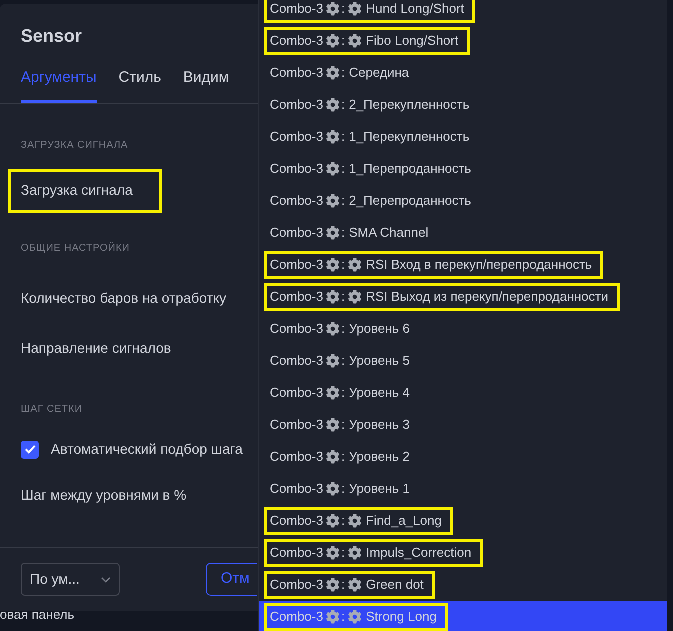 The height and width of the screenshot is (631, 673). Describe the element at coordinates (342, 73) in the screenshot. I see `dropdown-option: Combo-3 : Середина` at that location.